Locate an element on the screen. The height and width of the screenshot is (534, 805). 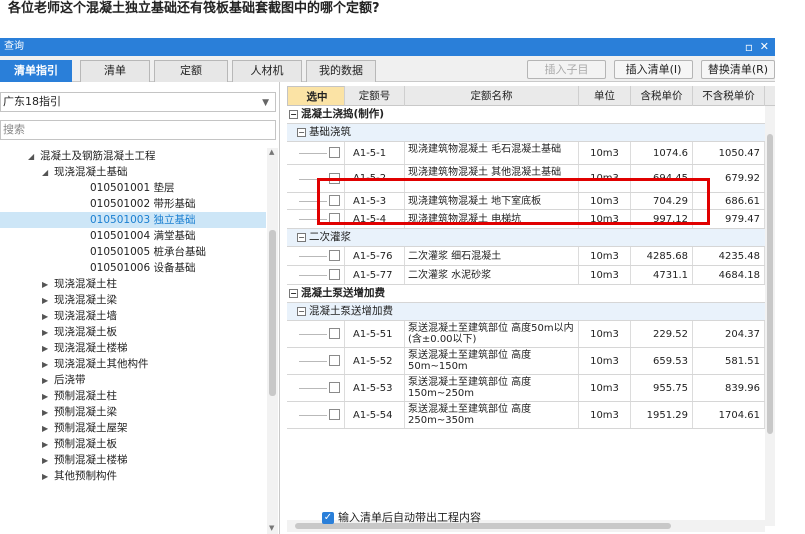
tree-node: ▶ 预制混凝土柱 is located at coordinates (133, 396).